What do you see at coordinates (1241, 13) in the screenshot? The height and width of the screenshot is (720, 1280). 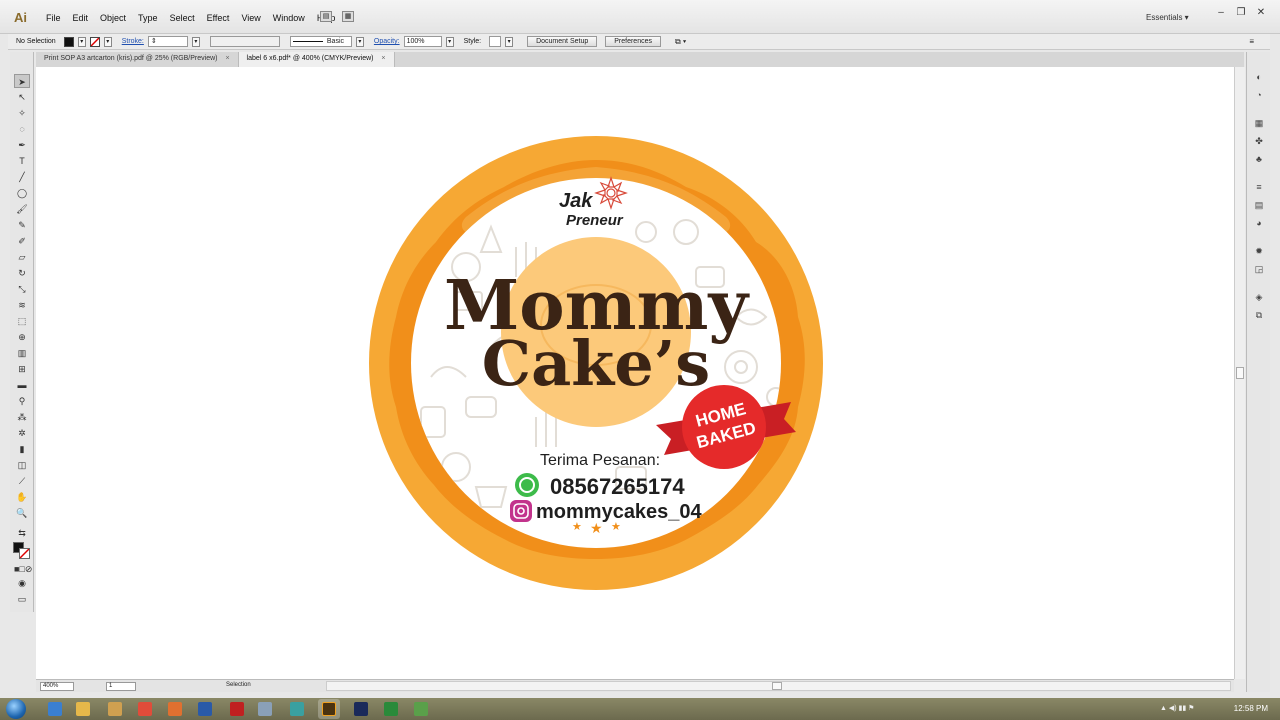 I see `restore-icon: ❐` at bounding box center [1241, 13].